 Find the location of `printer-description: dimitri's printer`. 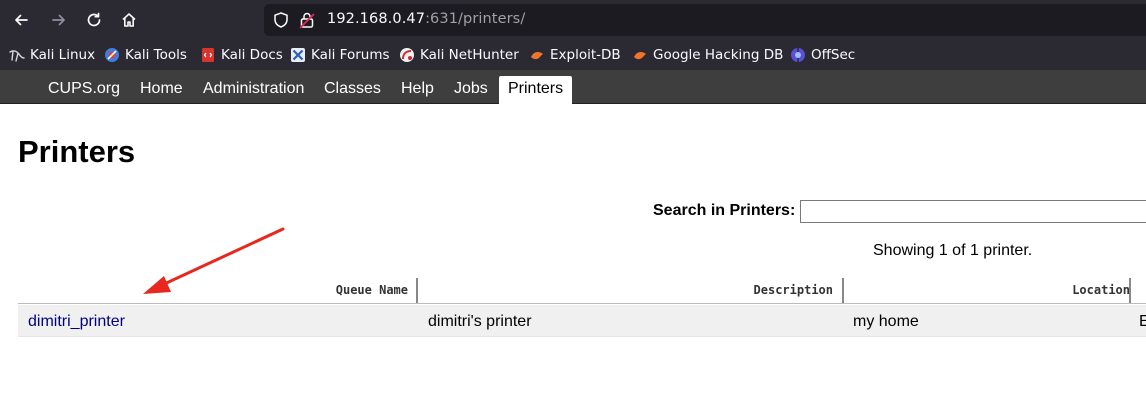

printer-description: dimitri's printer is located at coordinates (480, 321).